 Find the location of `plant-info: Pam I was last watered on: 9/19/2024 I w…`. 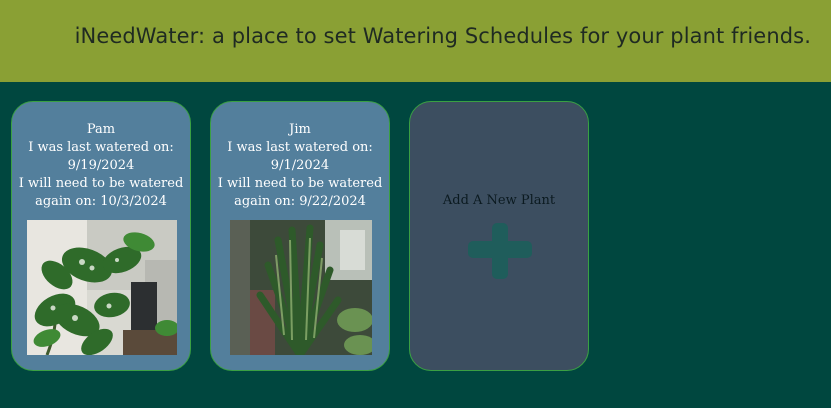

plant-info: Pam I was last watered on: 9/19/2024 I w… is located at coordinates (101, 166).